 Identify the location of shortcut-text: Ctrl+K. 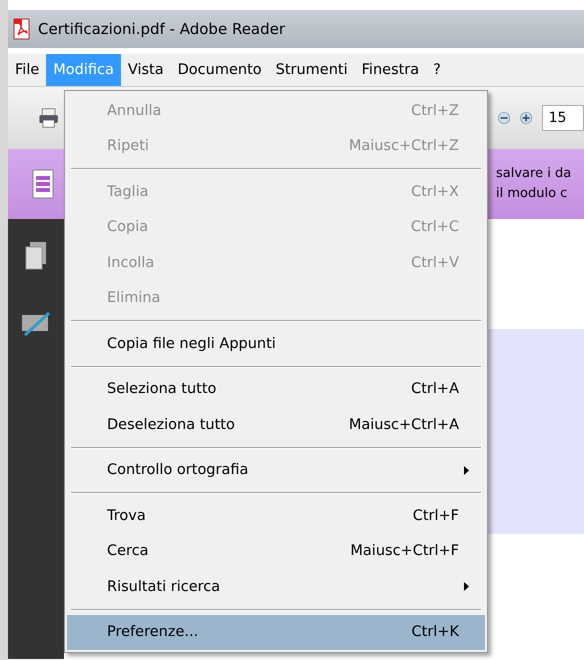
(435, 632).